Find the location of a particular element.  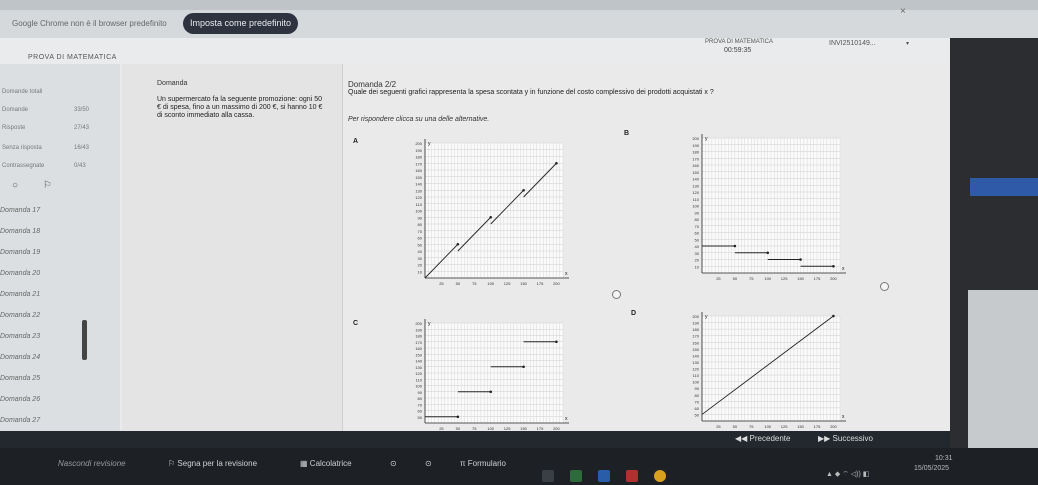

hide-review-button: Nascondi revisione is located at coordinates (92, 463).